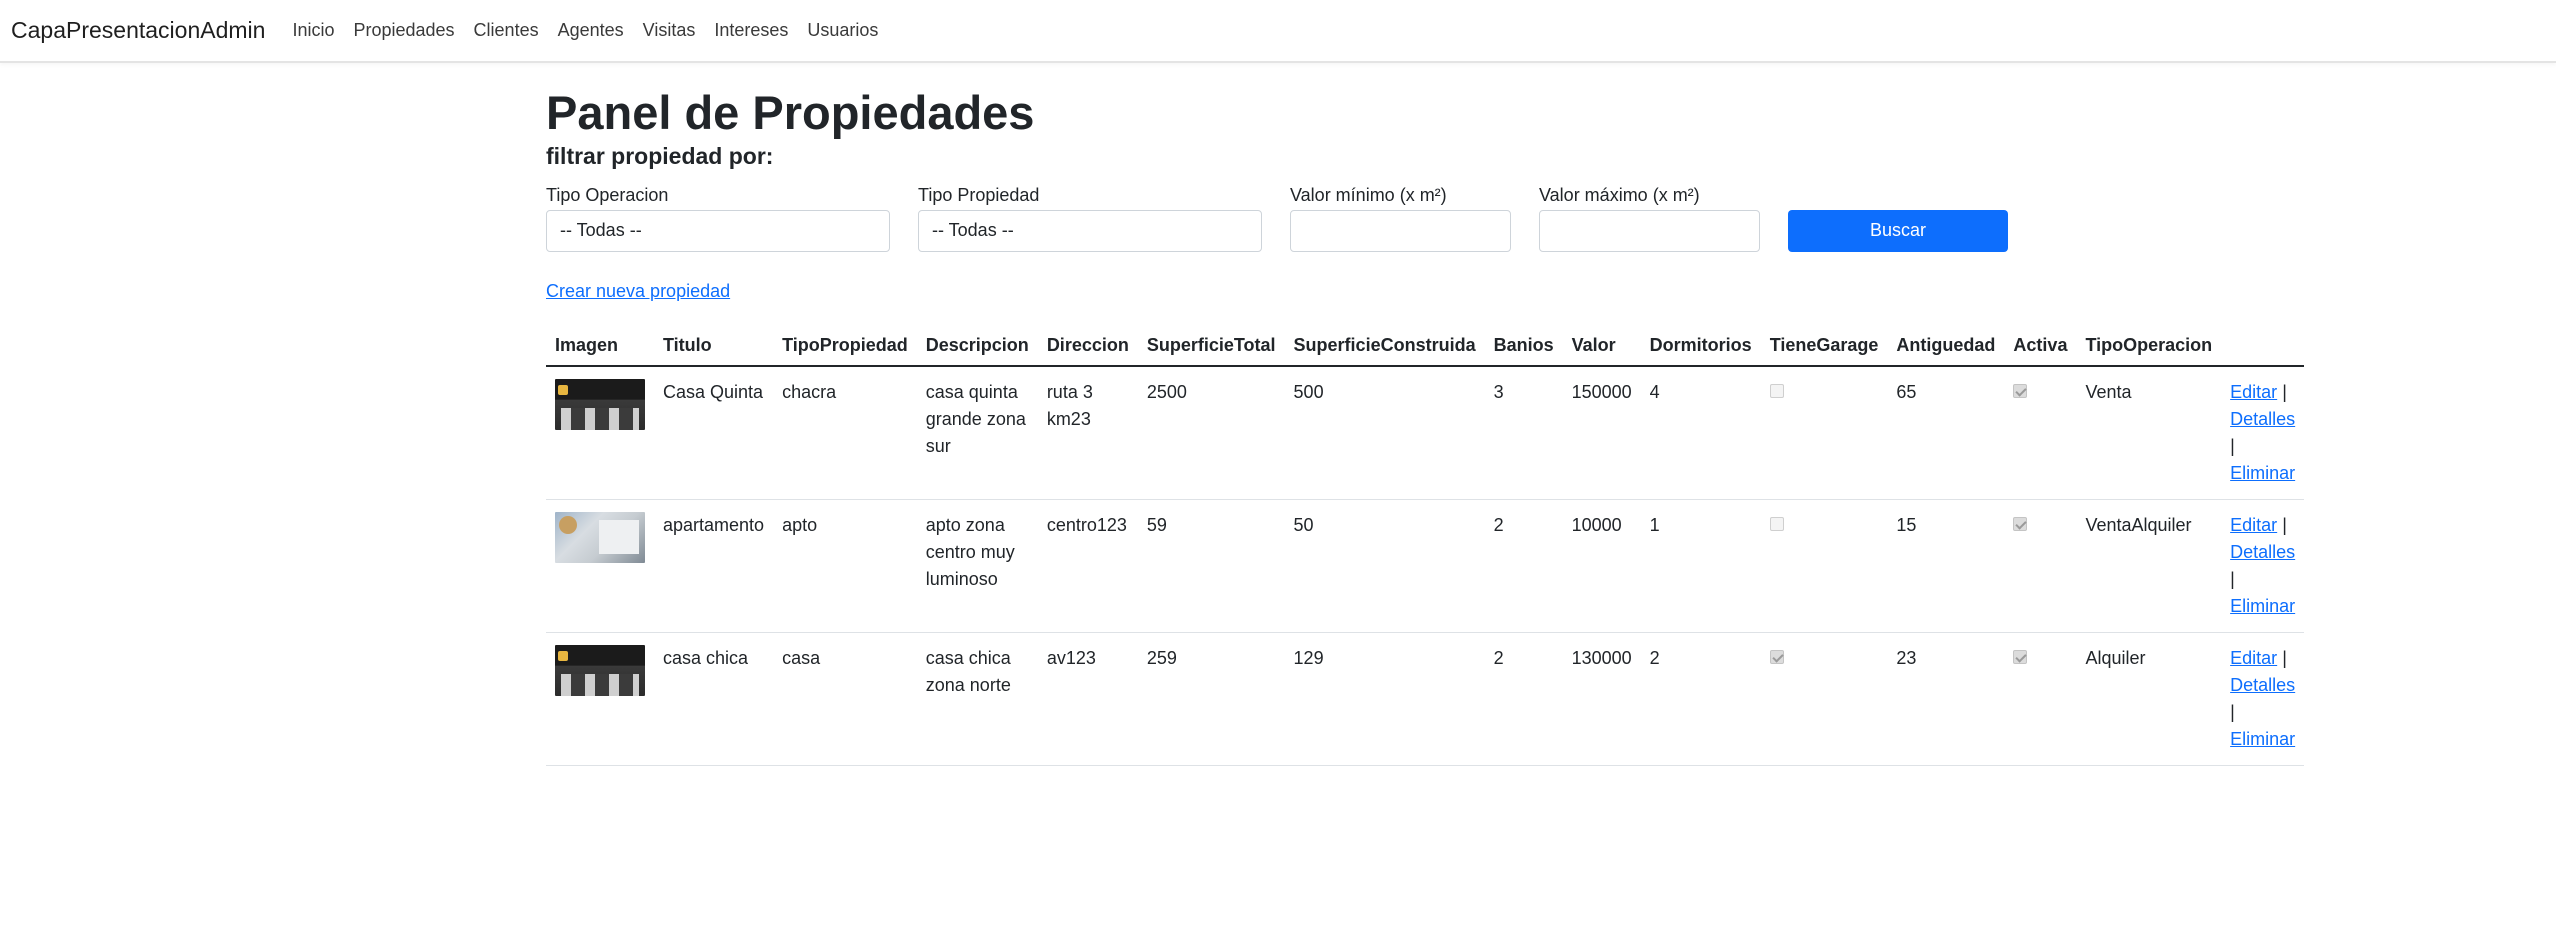 Image resolution: width=2556 pixels, height=927 pixels. What do you see at coordinates (1700, 566) in the screenshot?
I see `cell-dormitorios: 1` at bounding box center [1700, 566].